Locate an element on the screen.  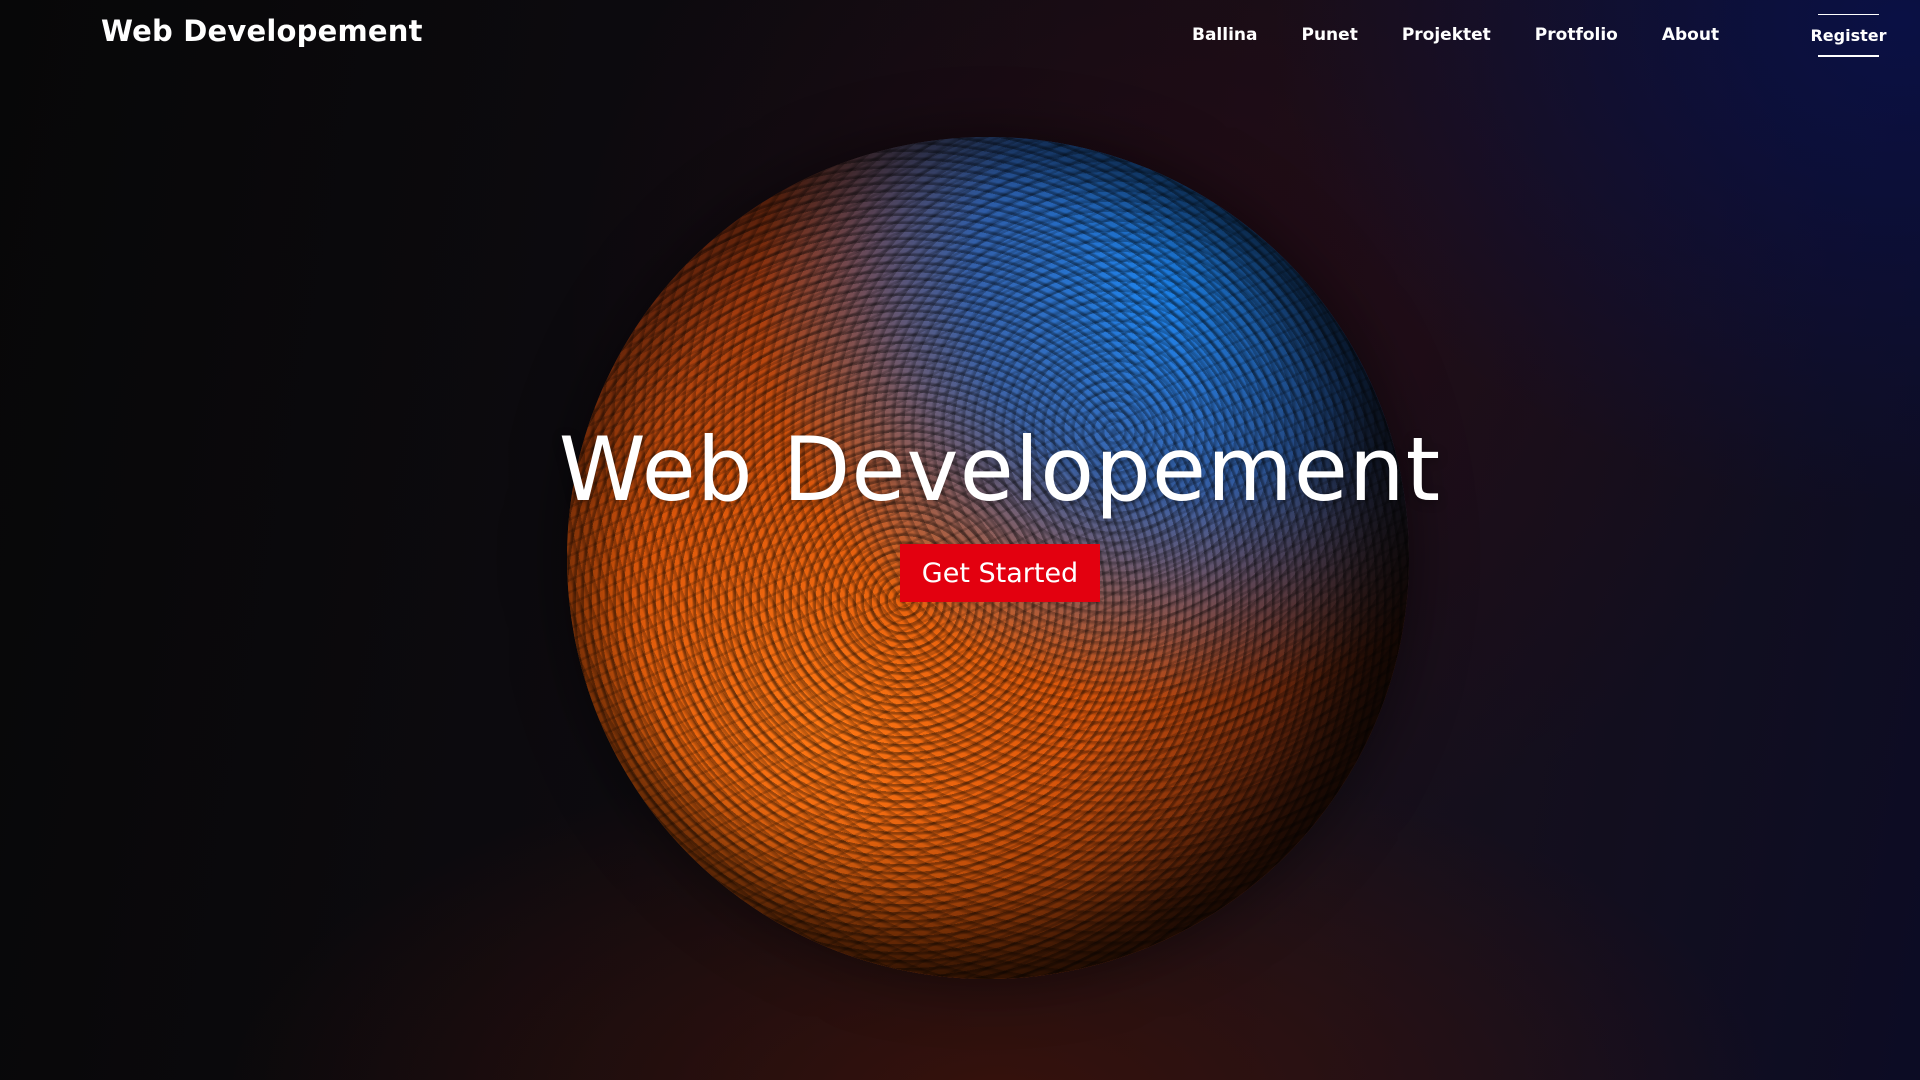
nav-item-protfolio: Protfolio is located at coordinates (1576, 35).